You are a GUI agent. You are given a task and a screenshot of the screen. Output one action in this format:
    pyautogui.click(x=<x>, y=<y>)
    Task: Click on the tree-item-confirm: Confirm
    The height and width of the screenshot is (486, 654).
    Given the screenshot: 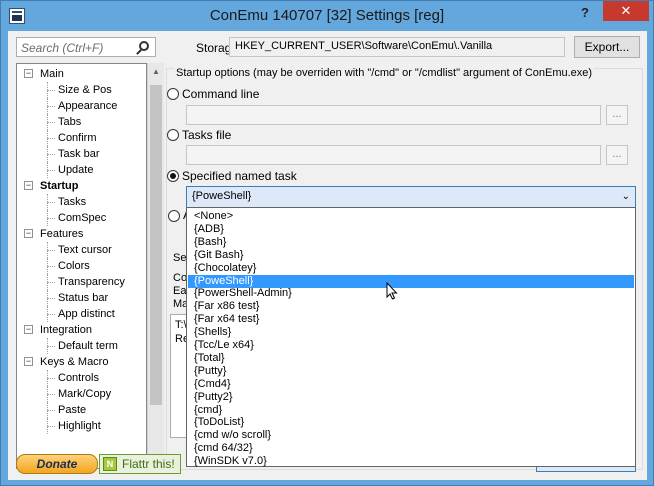 What is the action you would take?
    pyautogui.click(x=77, y=138)
    